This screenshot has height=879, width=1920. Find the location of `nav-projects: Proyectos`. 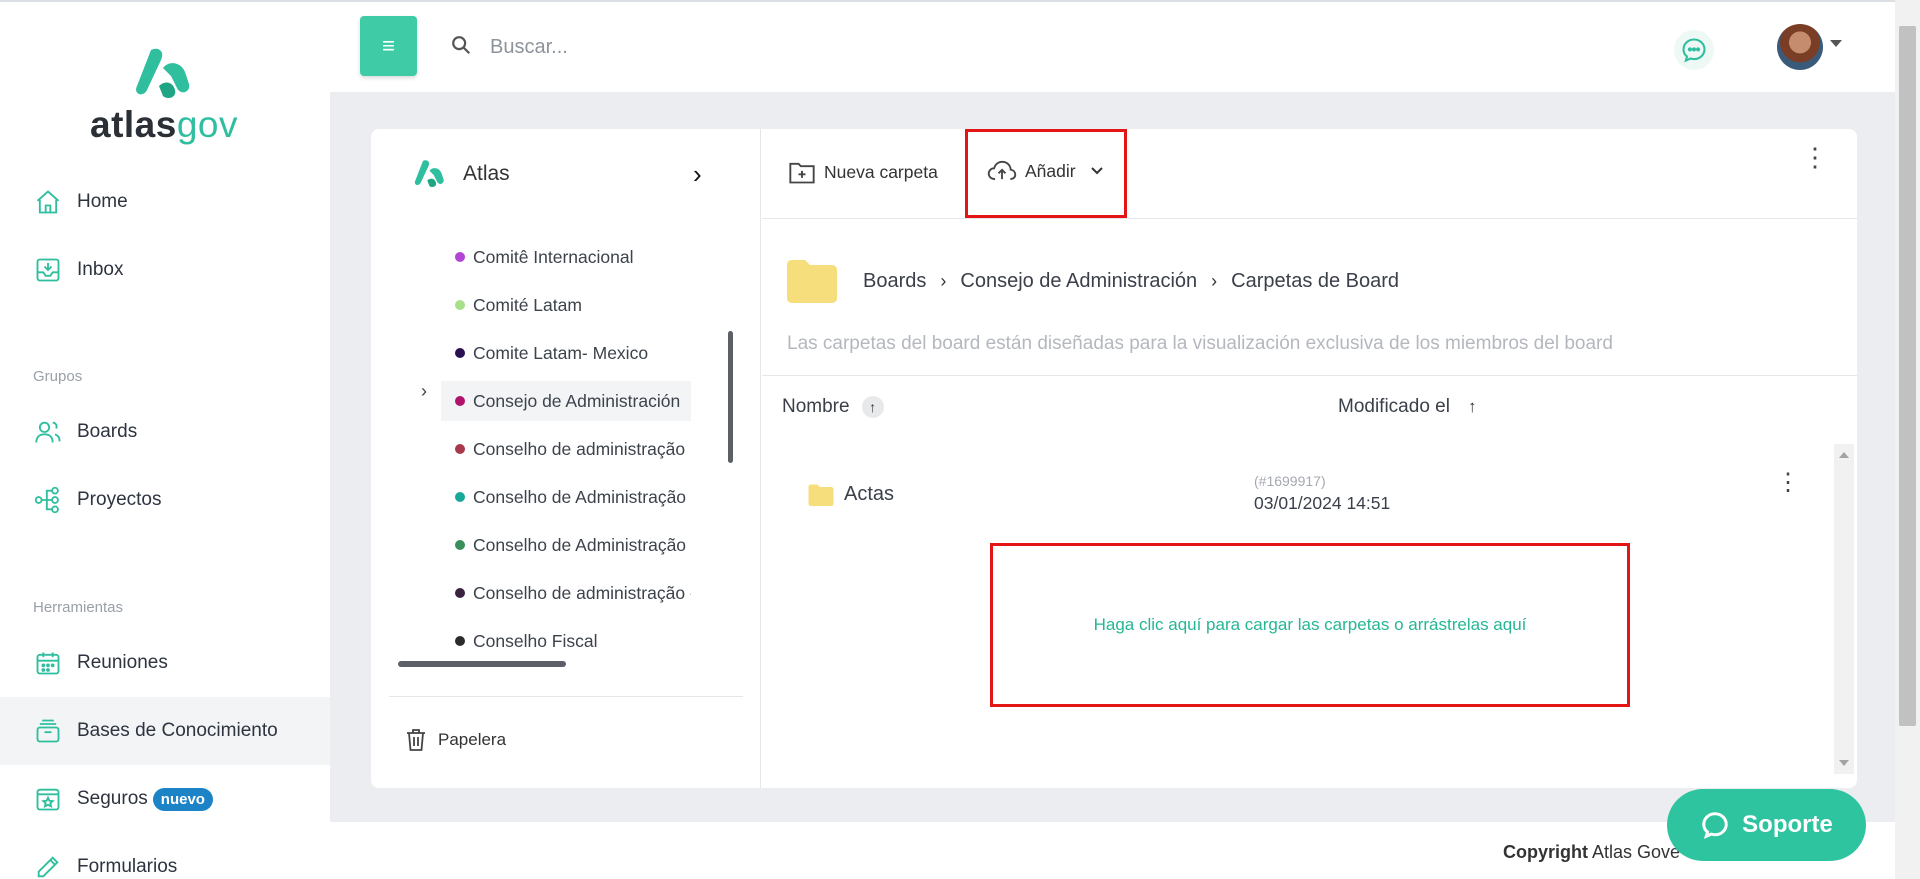

nav-projects: Proyectos is located at coordinates (165, 500).